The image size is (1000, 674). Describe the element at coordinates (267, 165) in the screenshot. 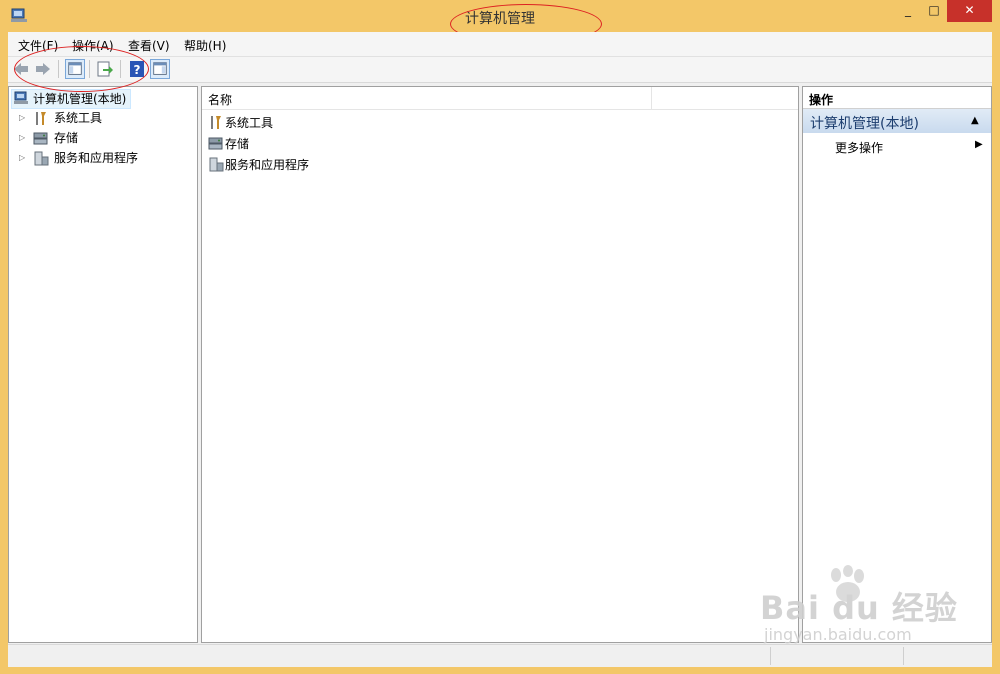

I see `list-item-label: 服务和应用程序` at that location.